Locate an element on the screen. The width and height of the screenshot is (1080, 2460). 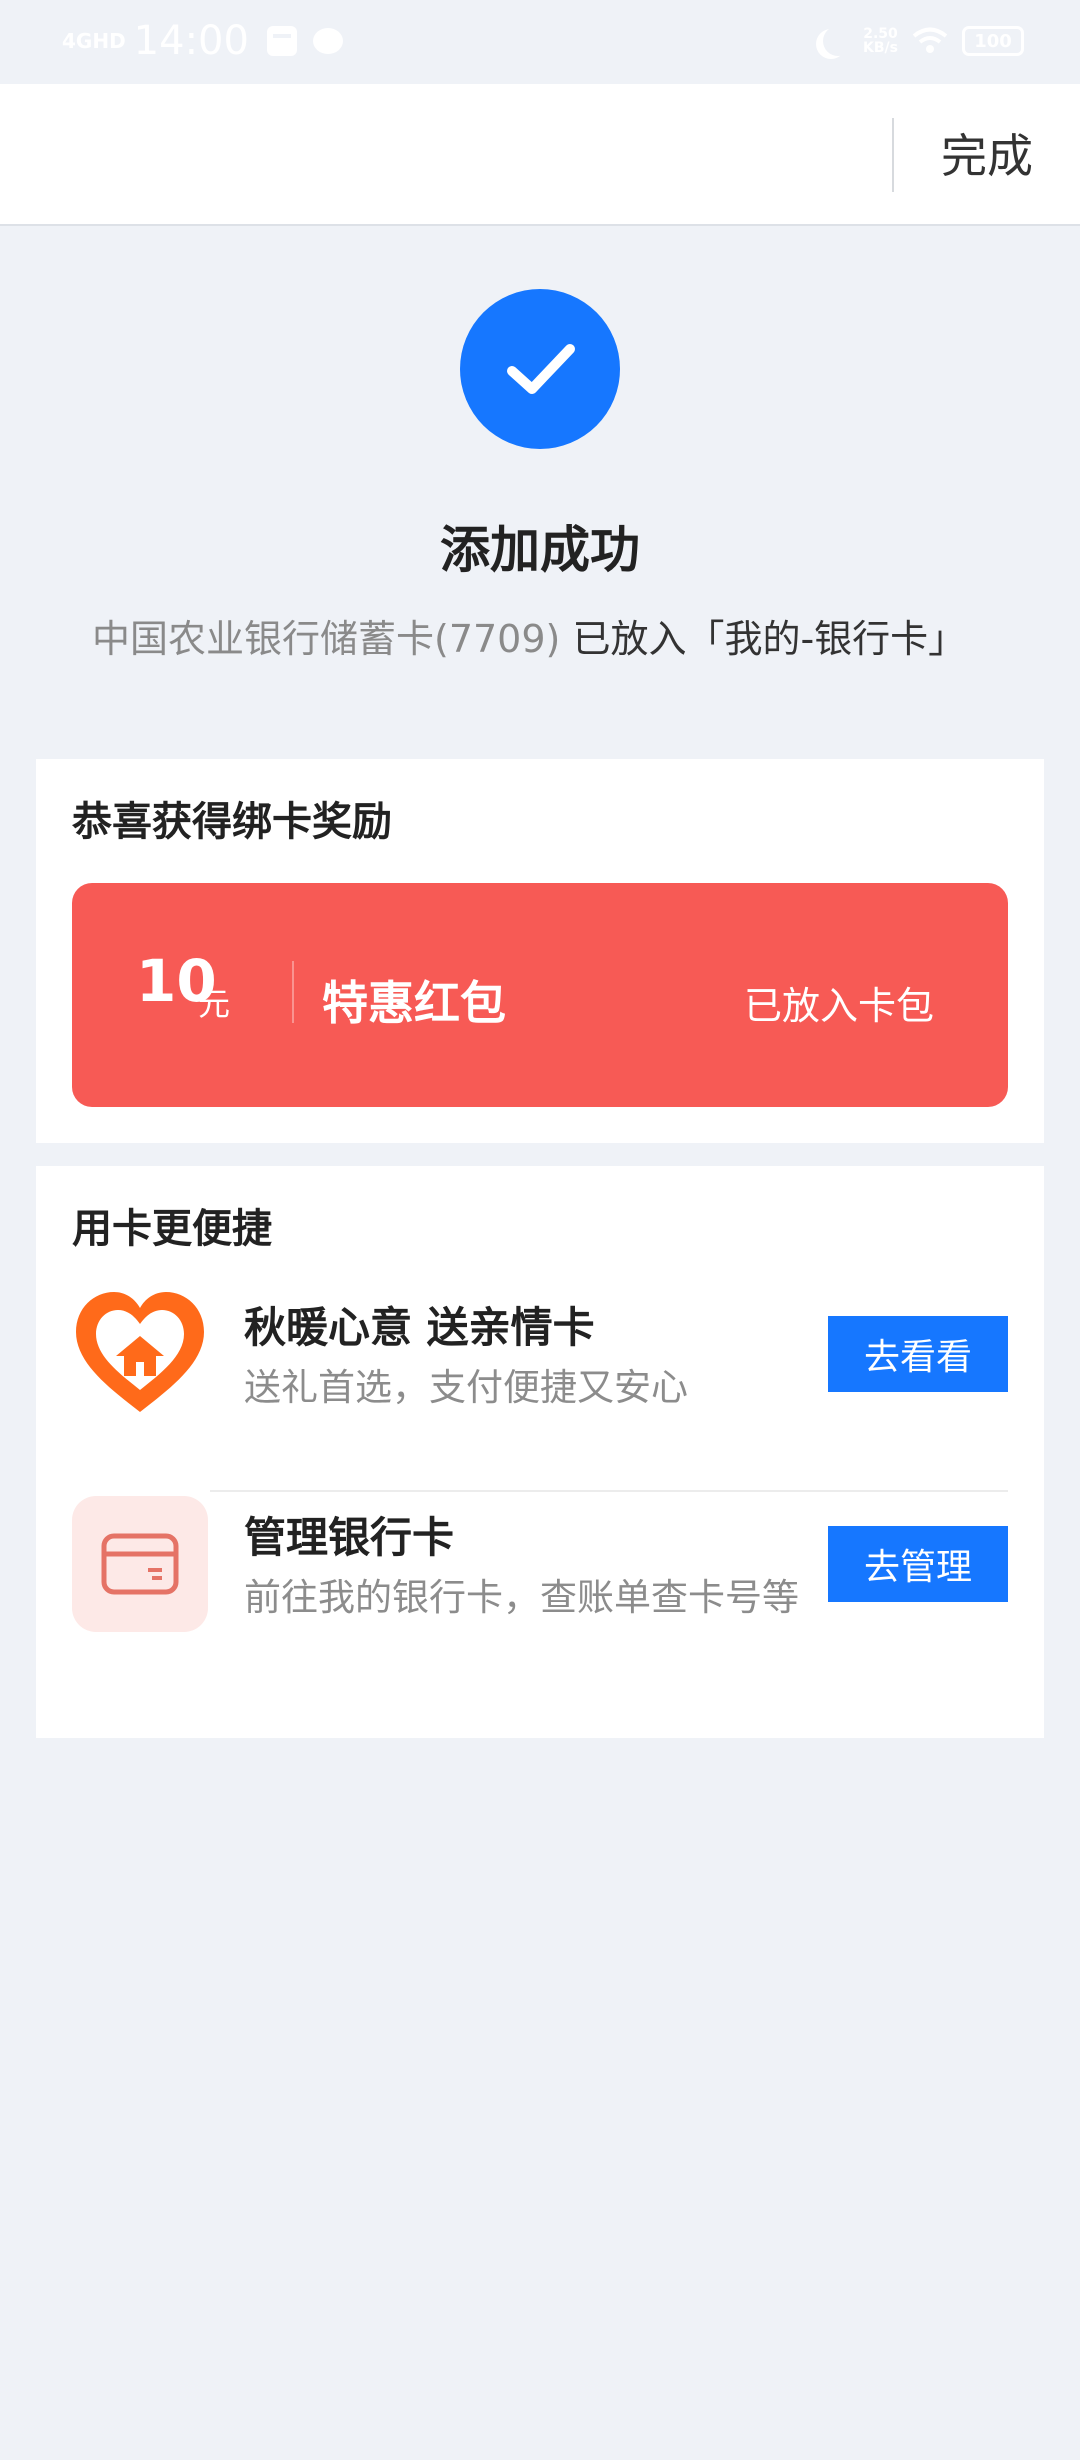
bank-card-icon is located at coordinates (140, 1564).